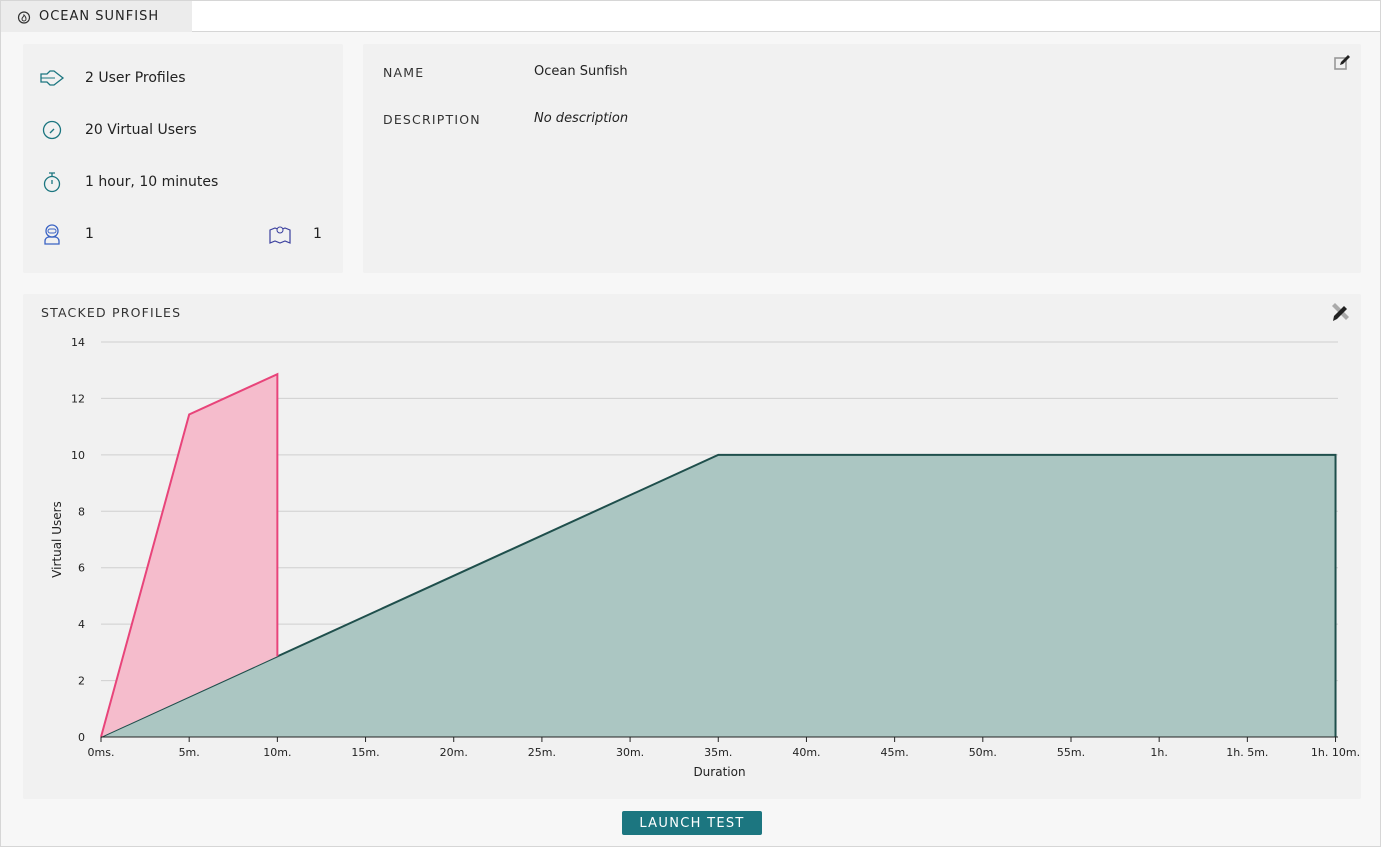 The image size is (1381, 848). Describe the element at coordinates (81, 624) in the screenshot. I see `y-tick-label: 4` at that location.